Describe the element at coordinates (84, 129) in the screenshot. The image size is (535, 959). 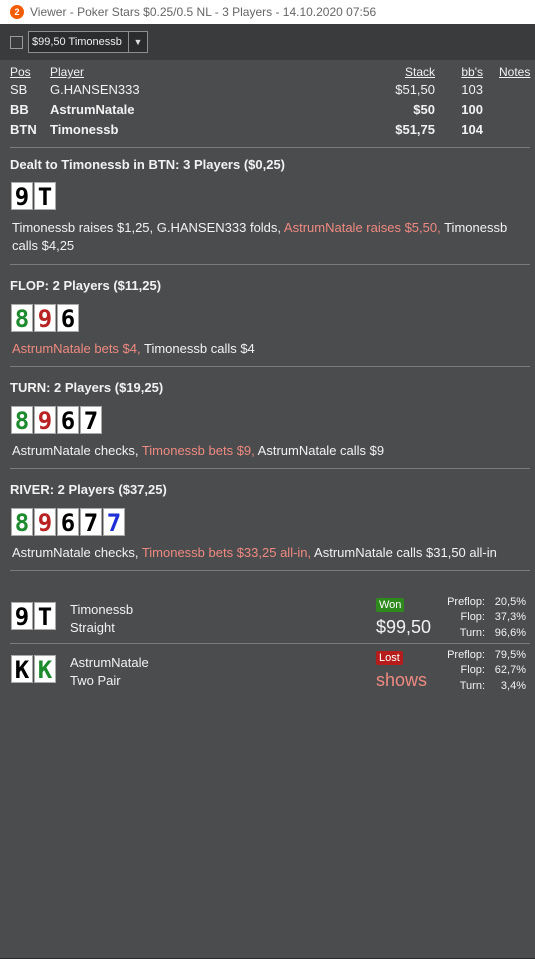
I see `row-player: Timonessb` at that location.